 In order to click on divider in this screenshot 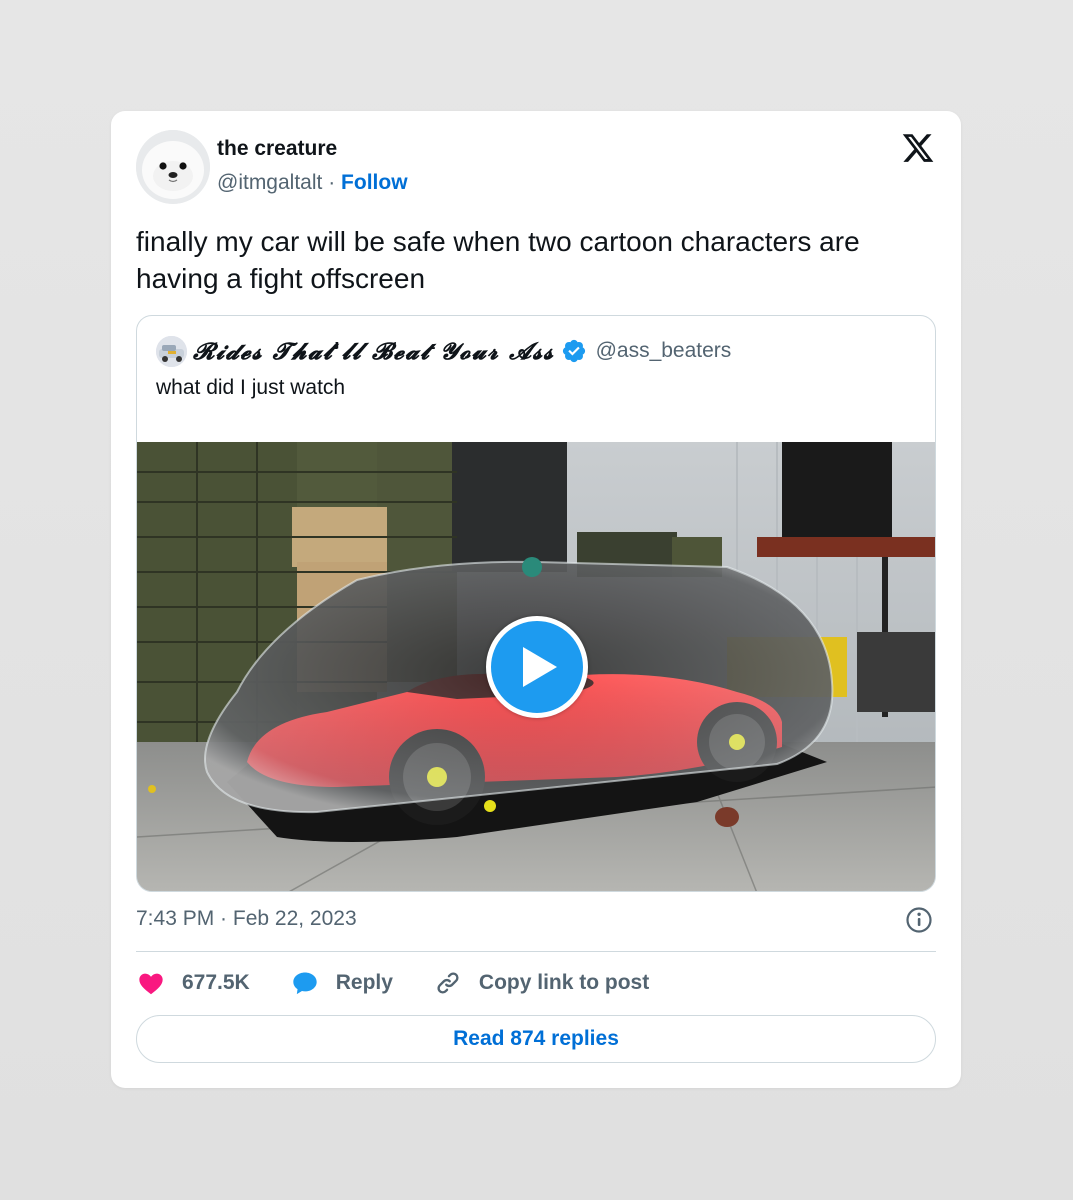, I will do `click(536, 951)`.